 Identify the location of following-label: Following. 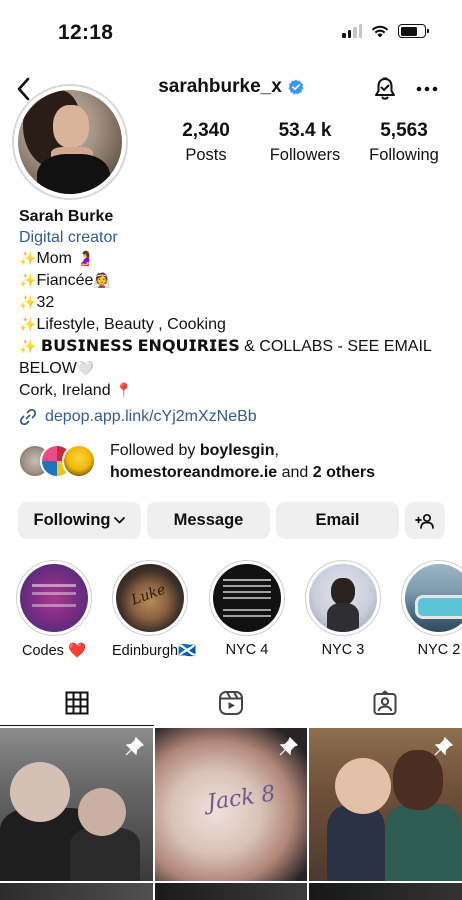
(404, 155).